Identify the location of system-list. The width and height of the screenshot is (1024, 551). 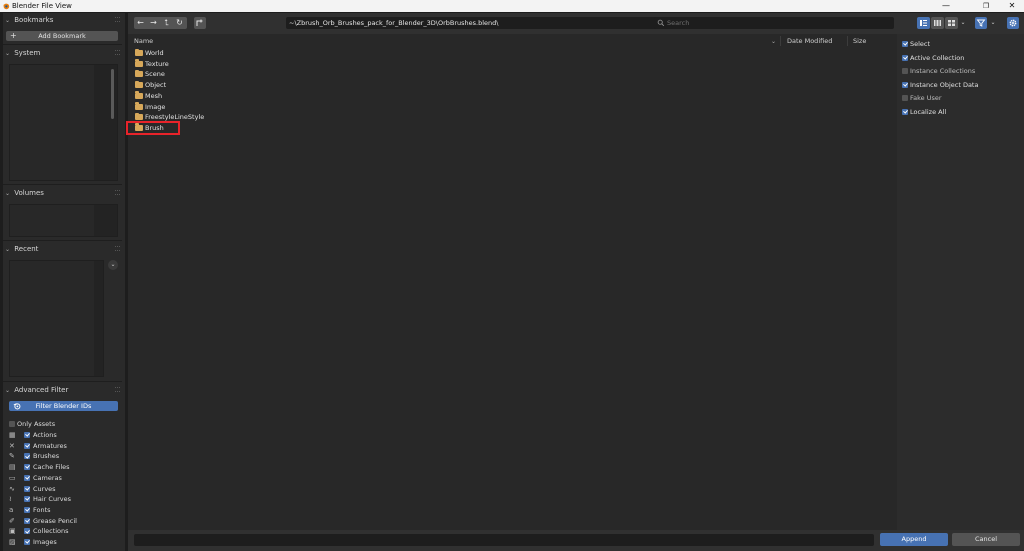
(63, 122).